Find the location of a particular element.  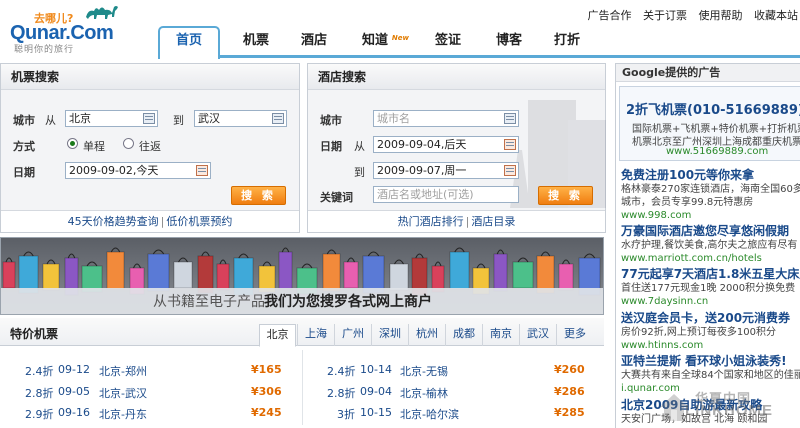

deals-divider is located at coordinates (302, 387).